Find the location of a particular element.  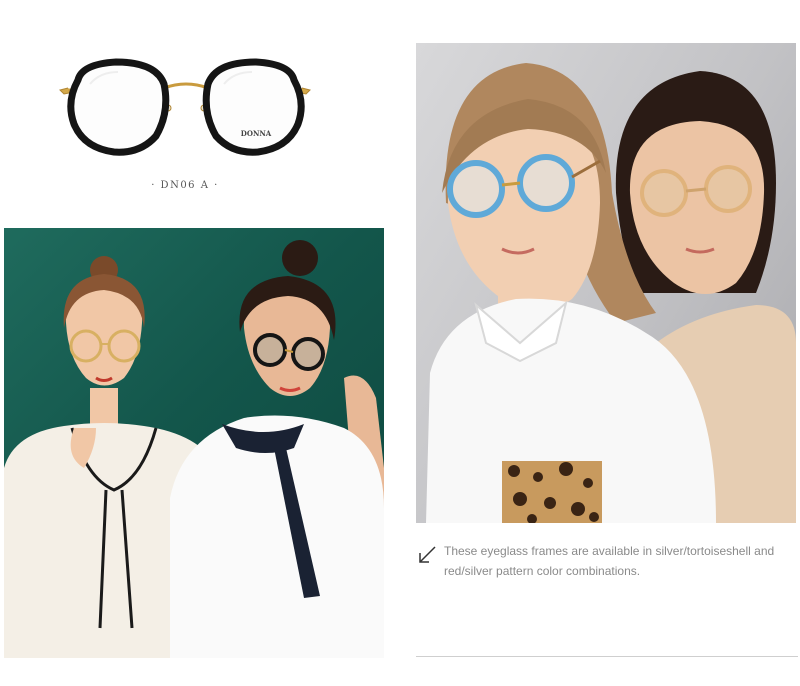

lens-brand-logo: DONNA is located at coordinates (256, 133).